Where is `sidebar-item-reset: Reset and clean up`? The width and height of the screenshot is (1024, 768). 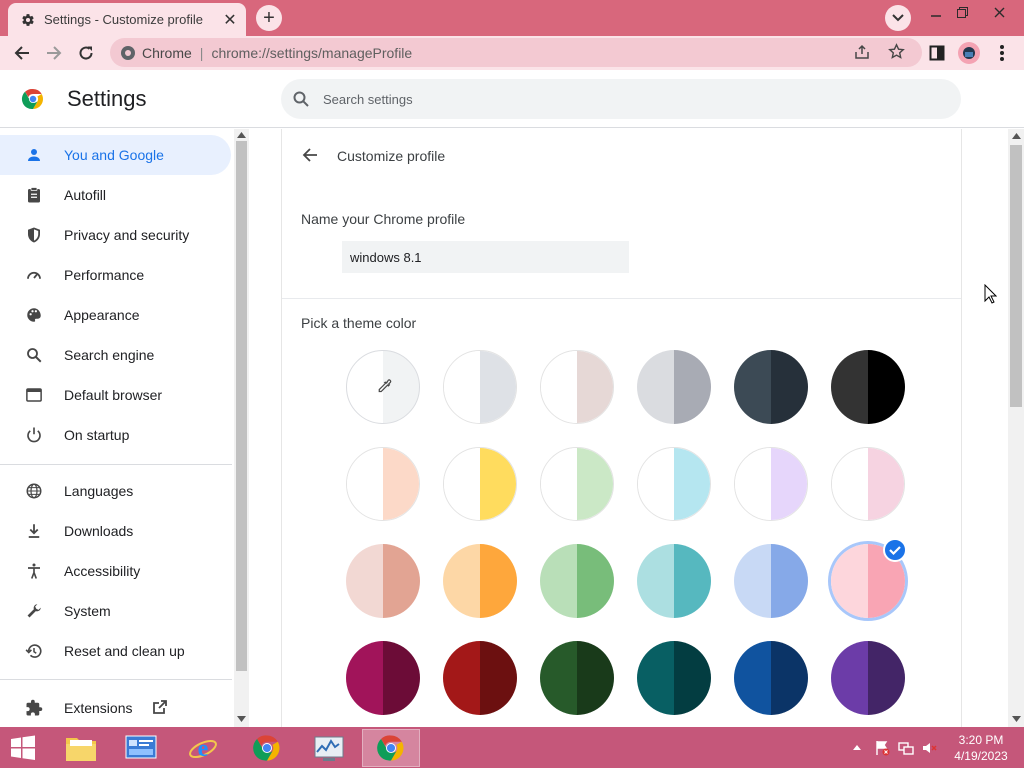 sidebar-item-reset: Reset and clean up is located at coordinates (115, 651).